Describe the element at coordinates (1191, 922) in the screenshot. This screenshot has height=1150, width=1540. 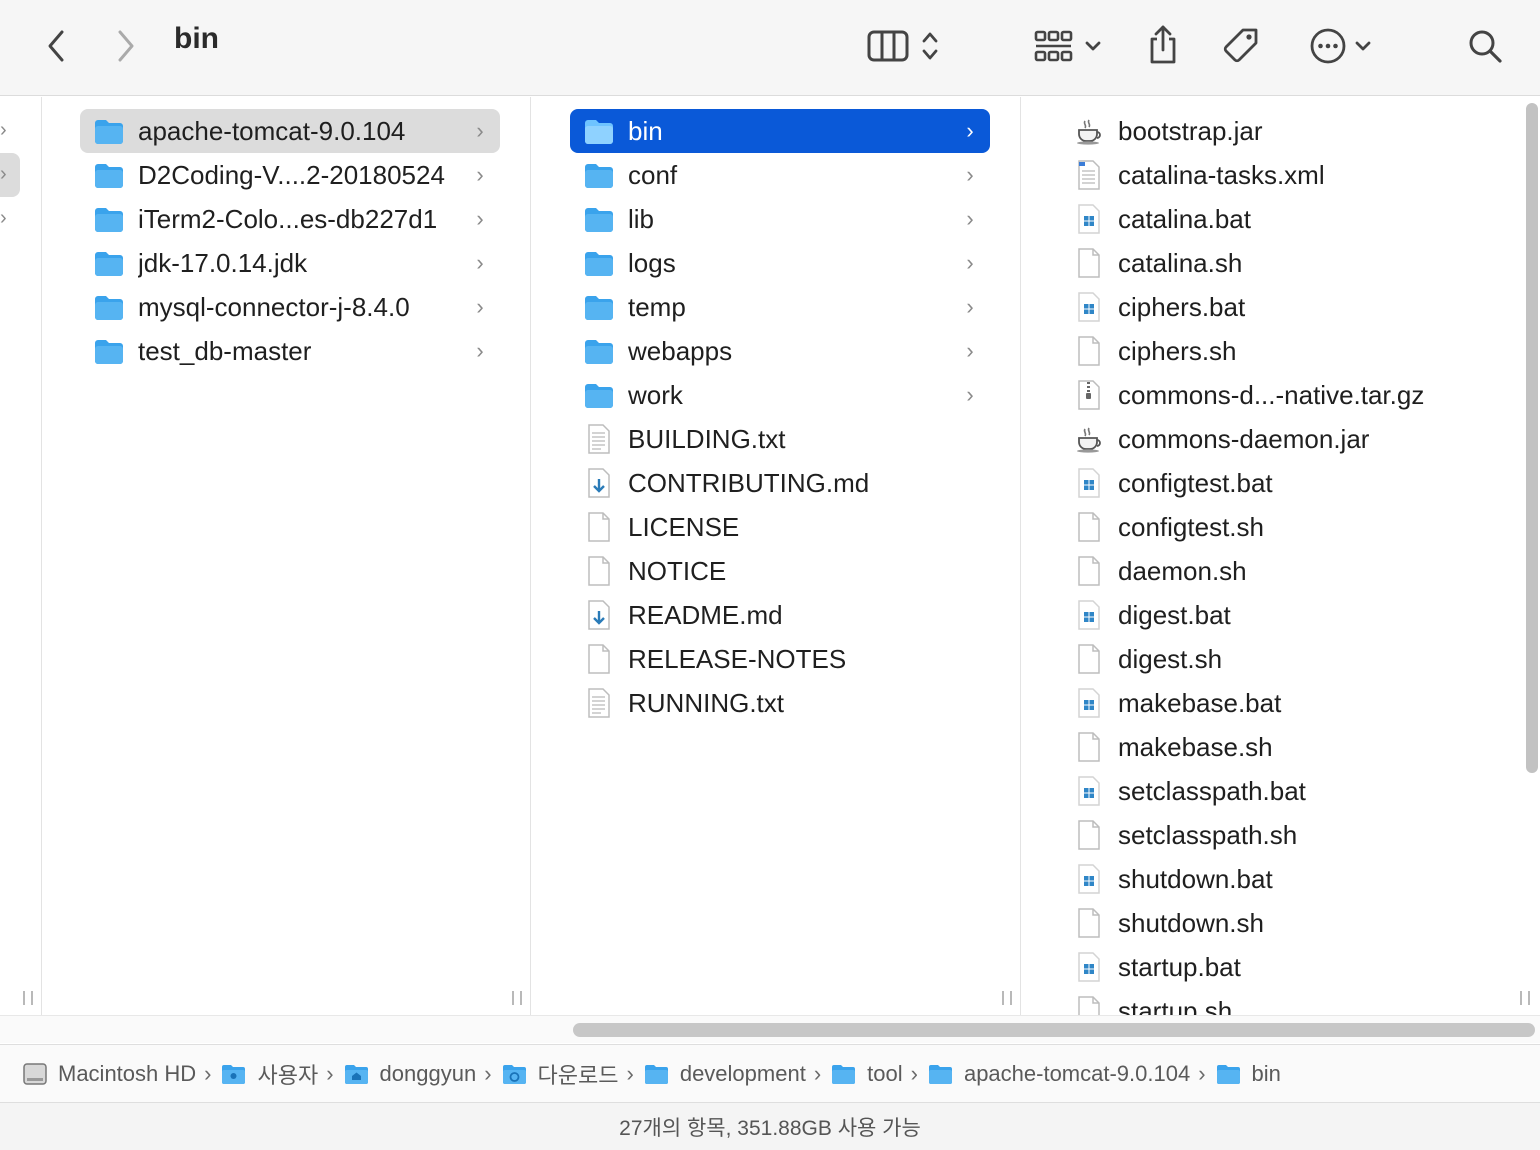
I see `item-name: shutdown.sh` at that location.